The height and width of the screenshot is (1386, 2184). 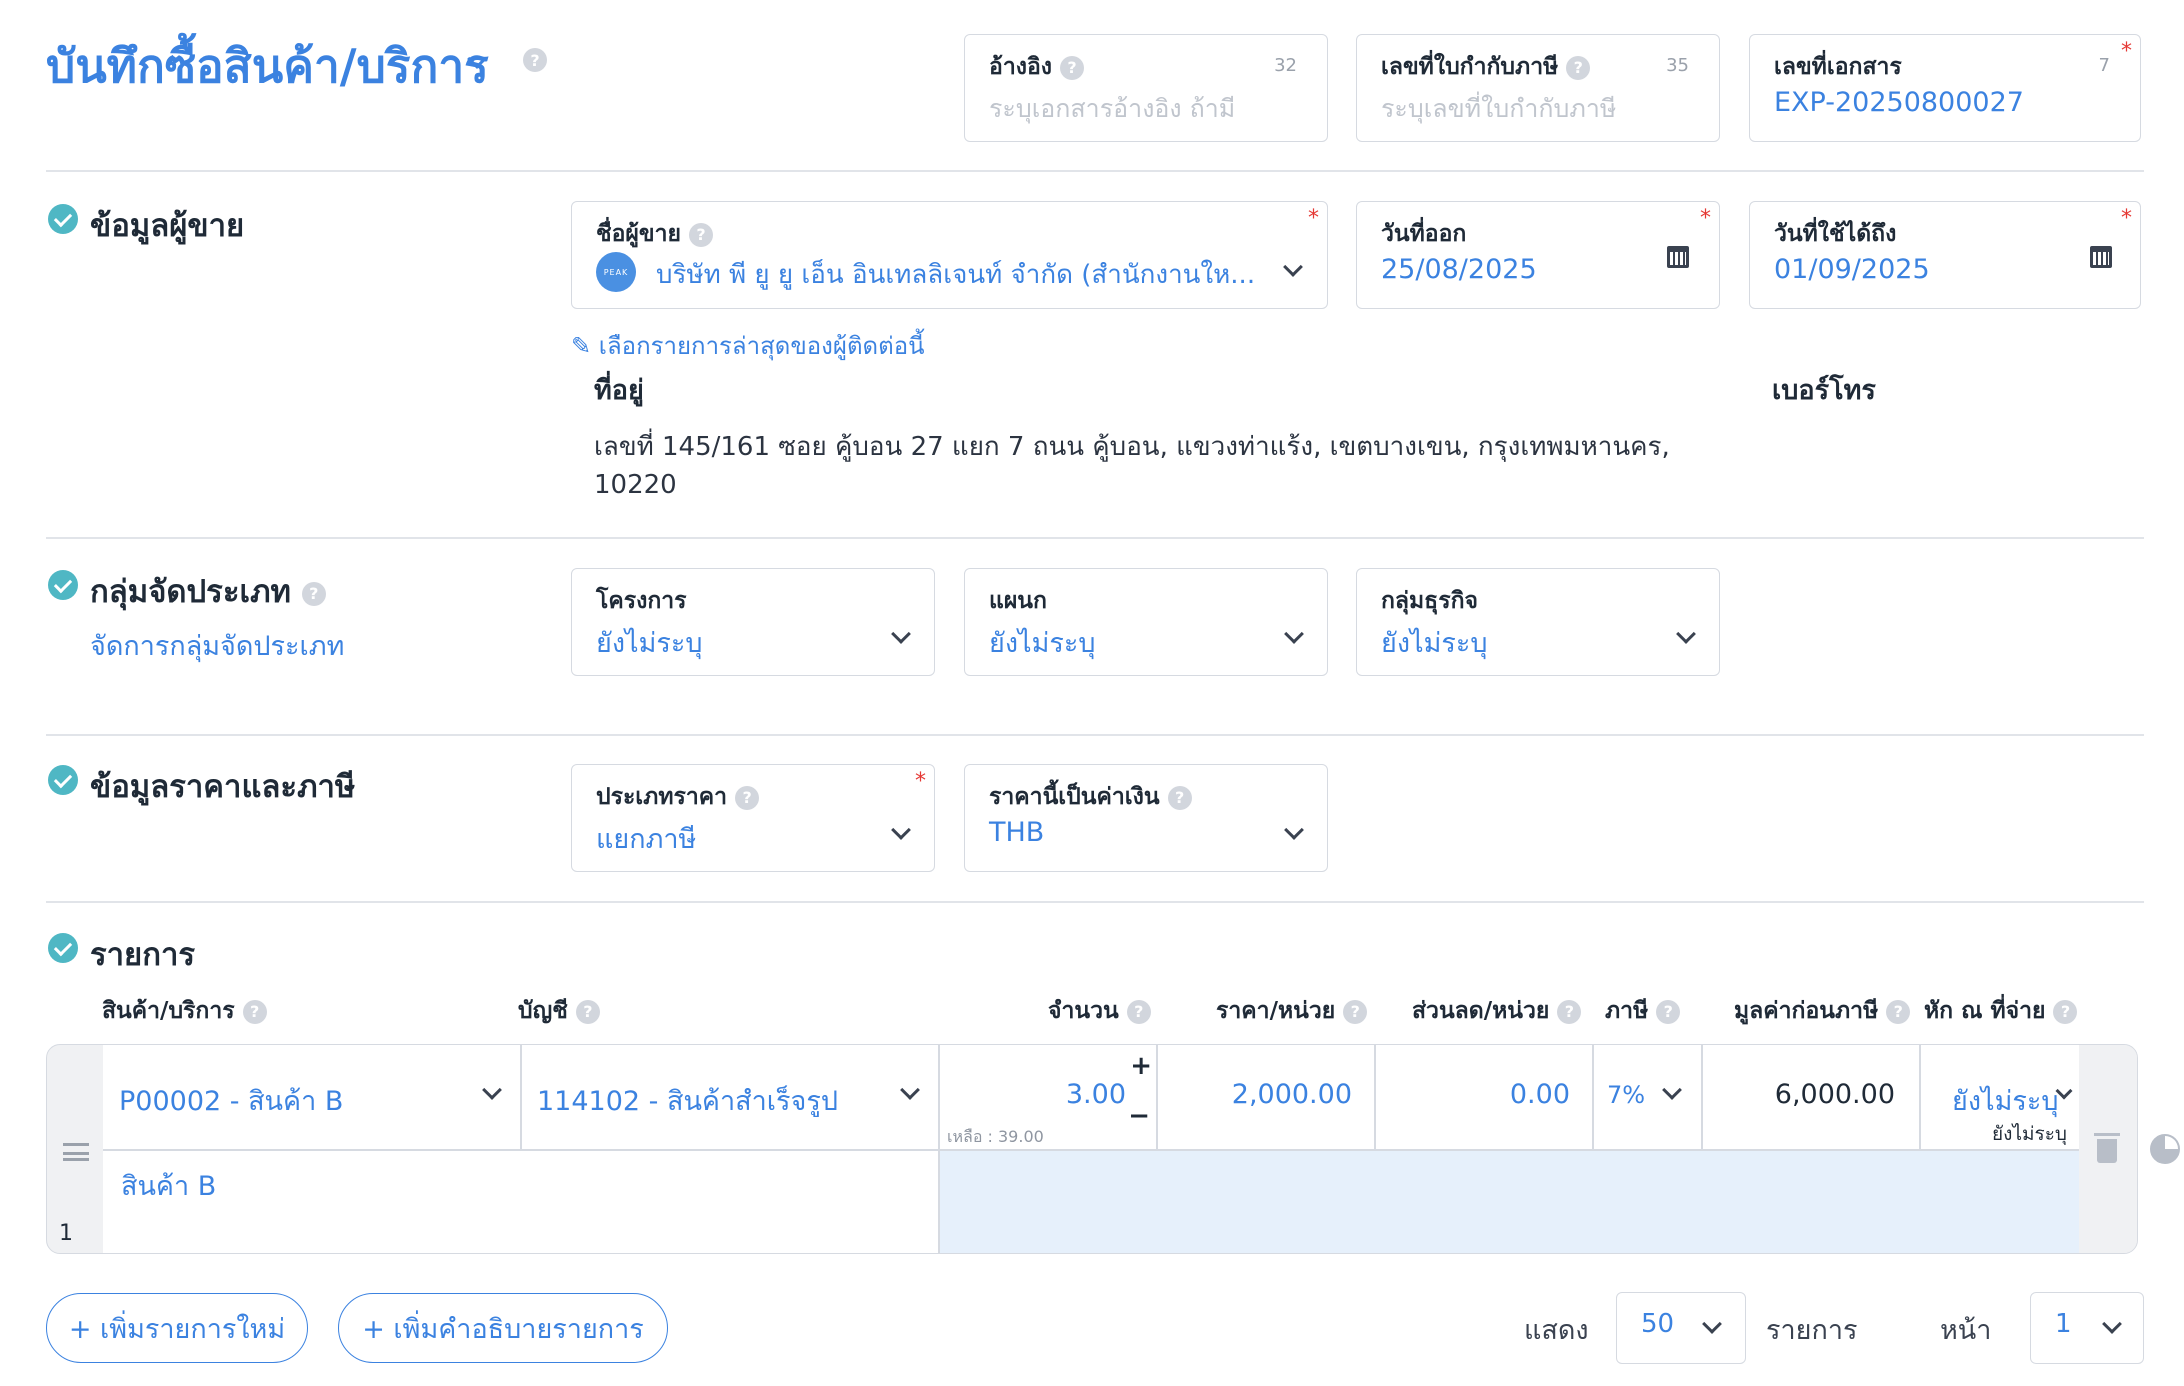 What do you see at coordinates (1424, 234) in the screenshot?
I see `issue-date-label: วันที่ออก` at bounding box center [1424, 234].